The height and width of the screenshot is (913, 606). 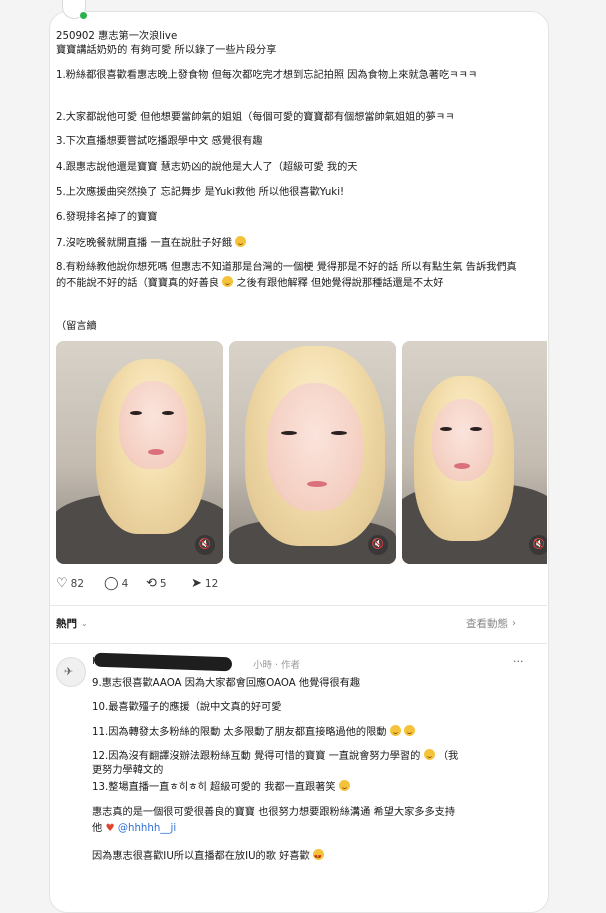 I want to click on comment-line-11-row: 11.因為轉發太多粉絲的限動 太多限動了朋友都直接略過他的限動, so click(x=253, y=733).